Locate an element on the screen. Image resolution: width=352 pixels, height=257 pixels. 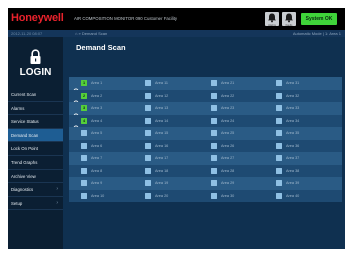
area-label: Area 33 is located at coordinates (293, 108).